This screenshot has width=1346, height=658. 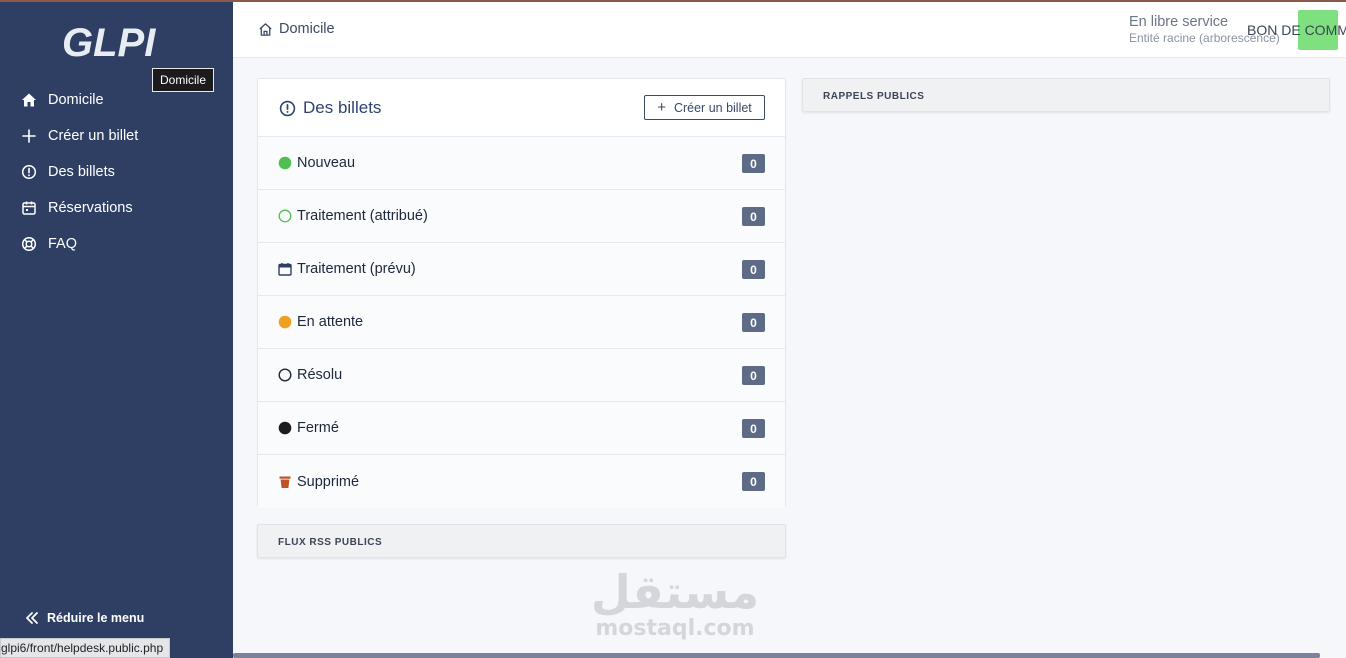 I want to click on status-bar-url: glpi6/front/helpdesk.public.php, so click(x=85, y=648).